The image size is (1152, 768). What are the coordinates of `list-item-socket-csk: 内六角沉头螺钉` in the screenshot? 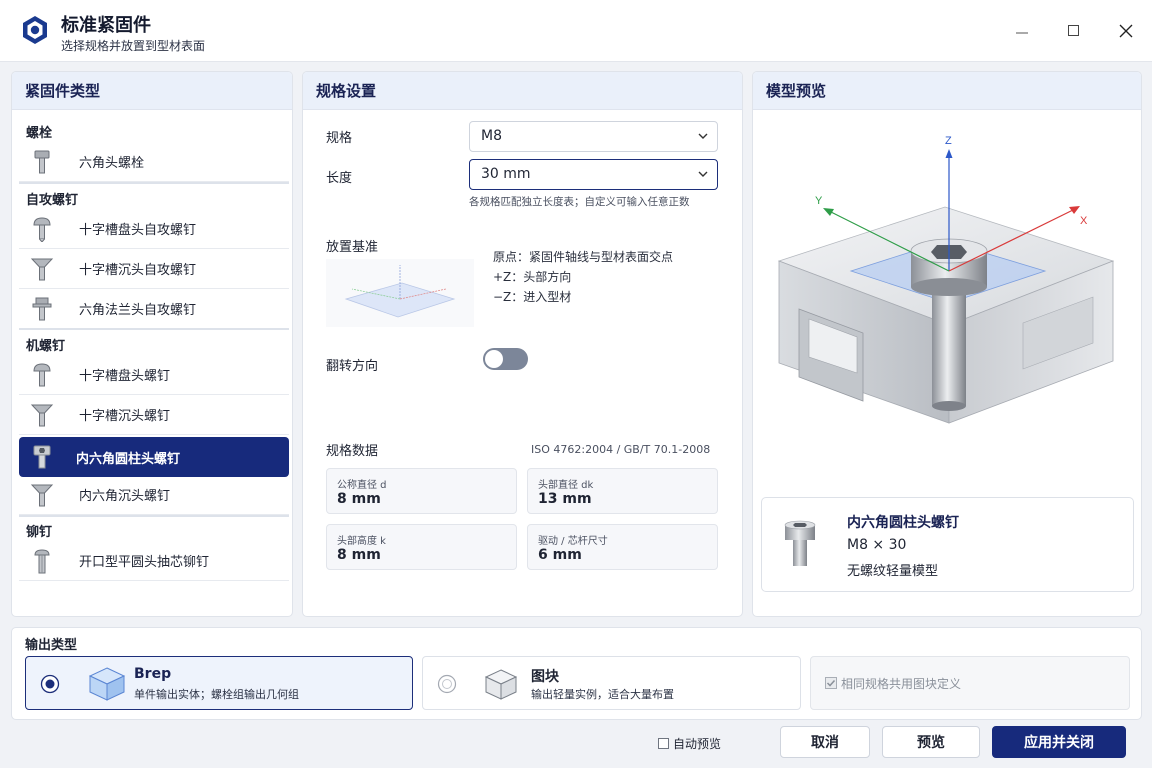 It's located at (154, 495).